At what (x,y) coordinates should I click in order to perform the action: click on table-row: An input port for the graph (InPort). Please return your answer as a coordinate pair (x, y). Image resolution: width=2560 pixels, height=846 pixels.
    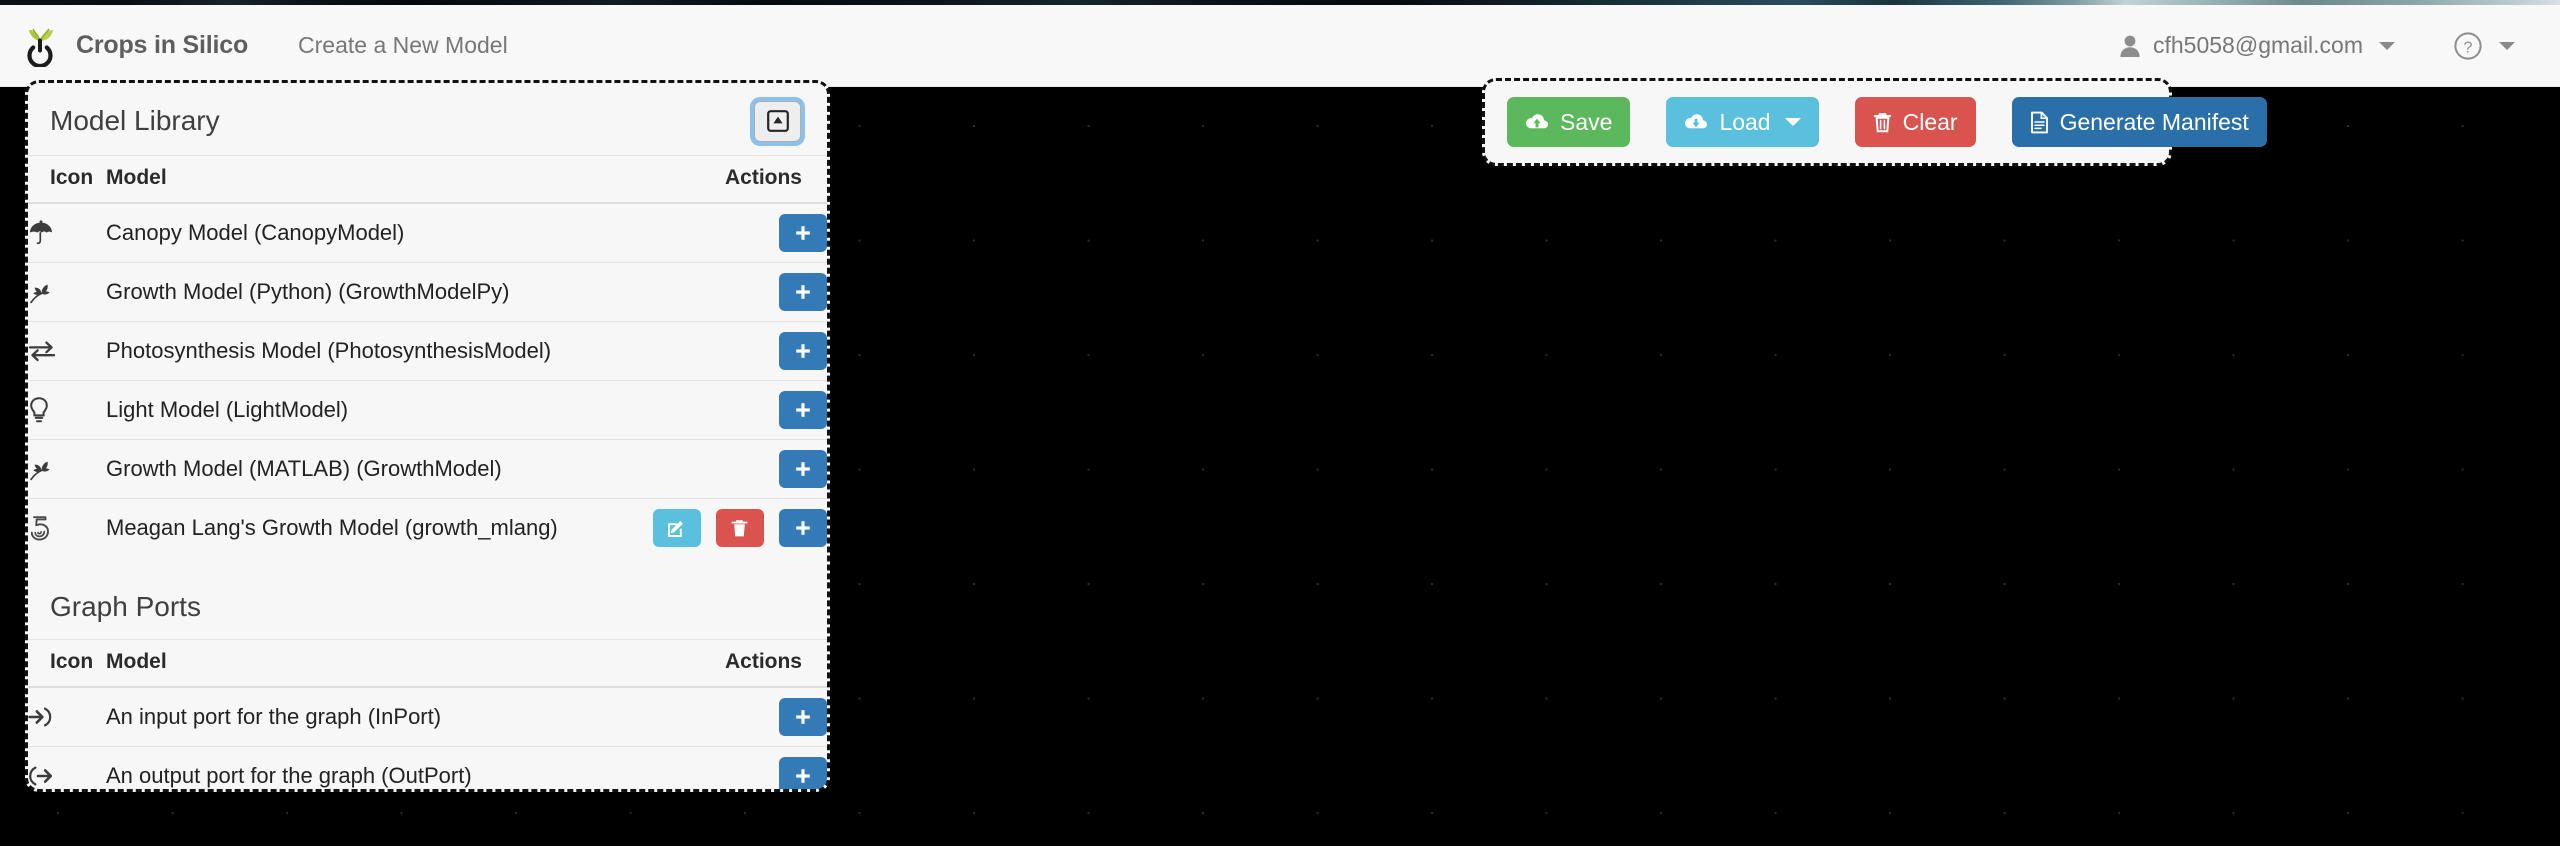
    Looking at the image, I should click on (427, 717).